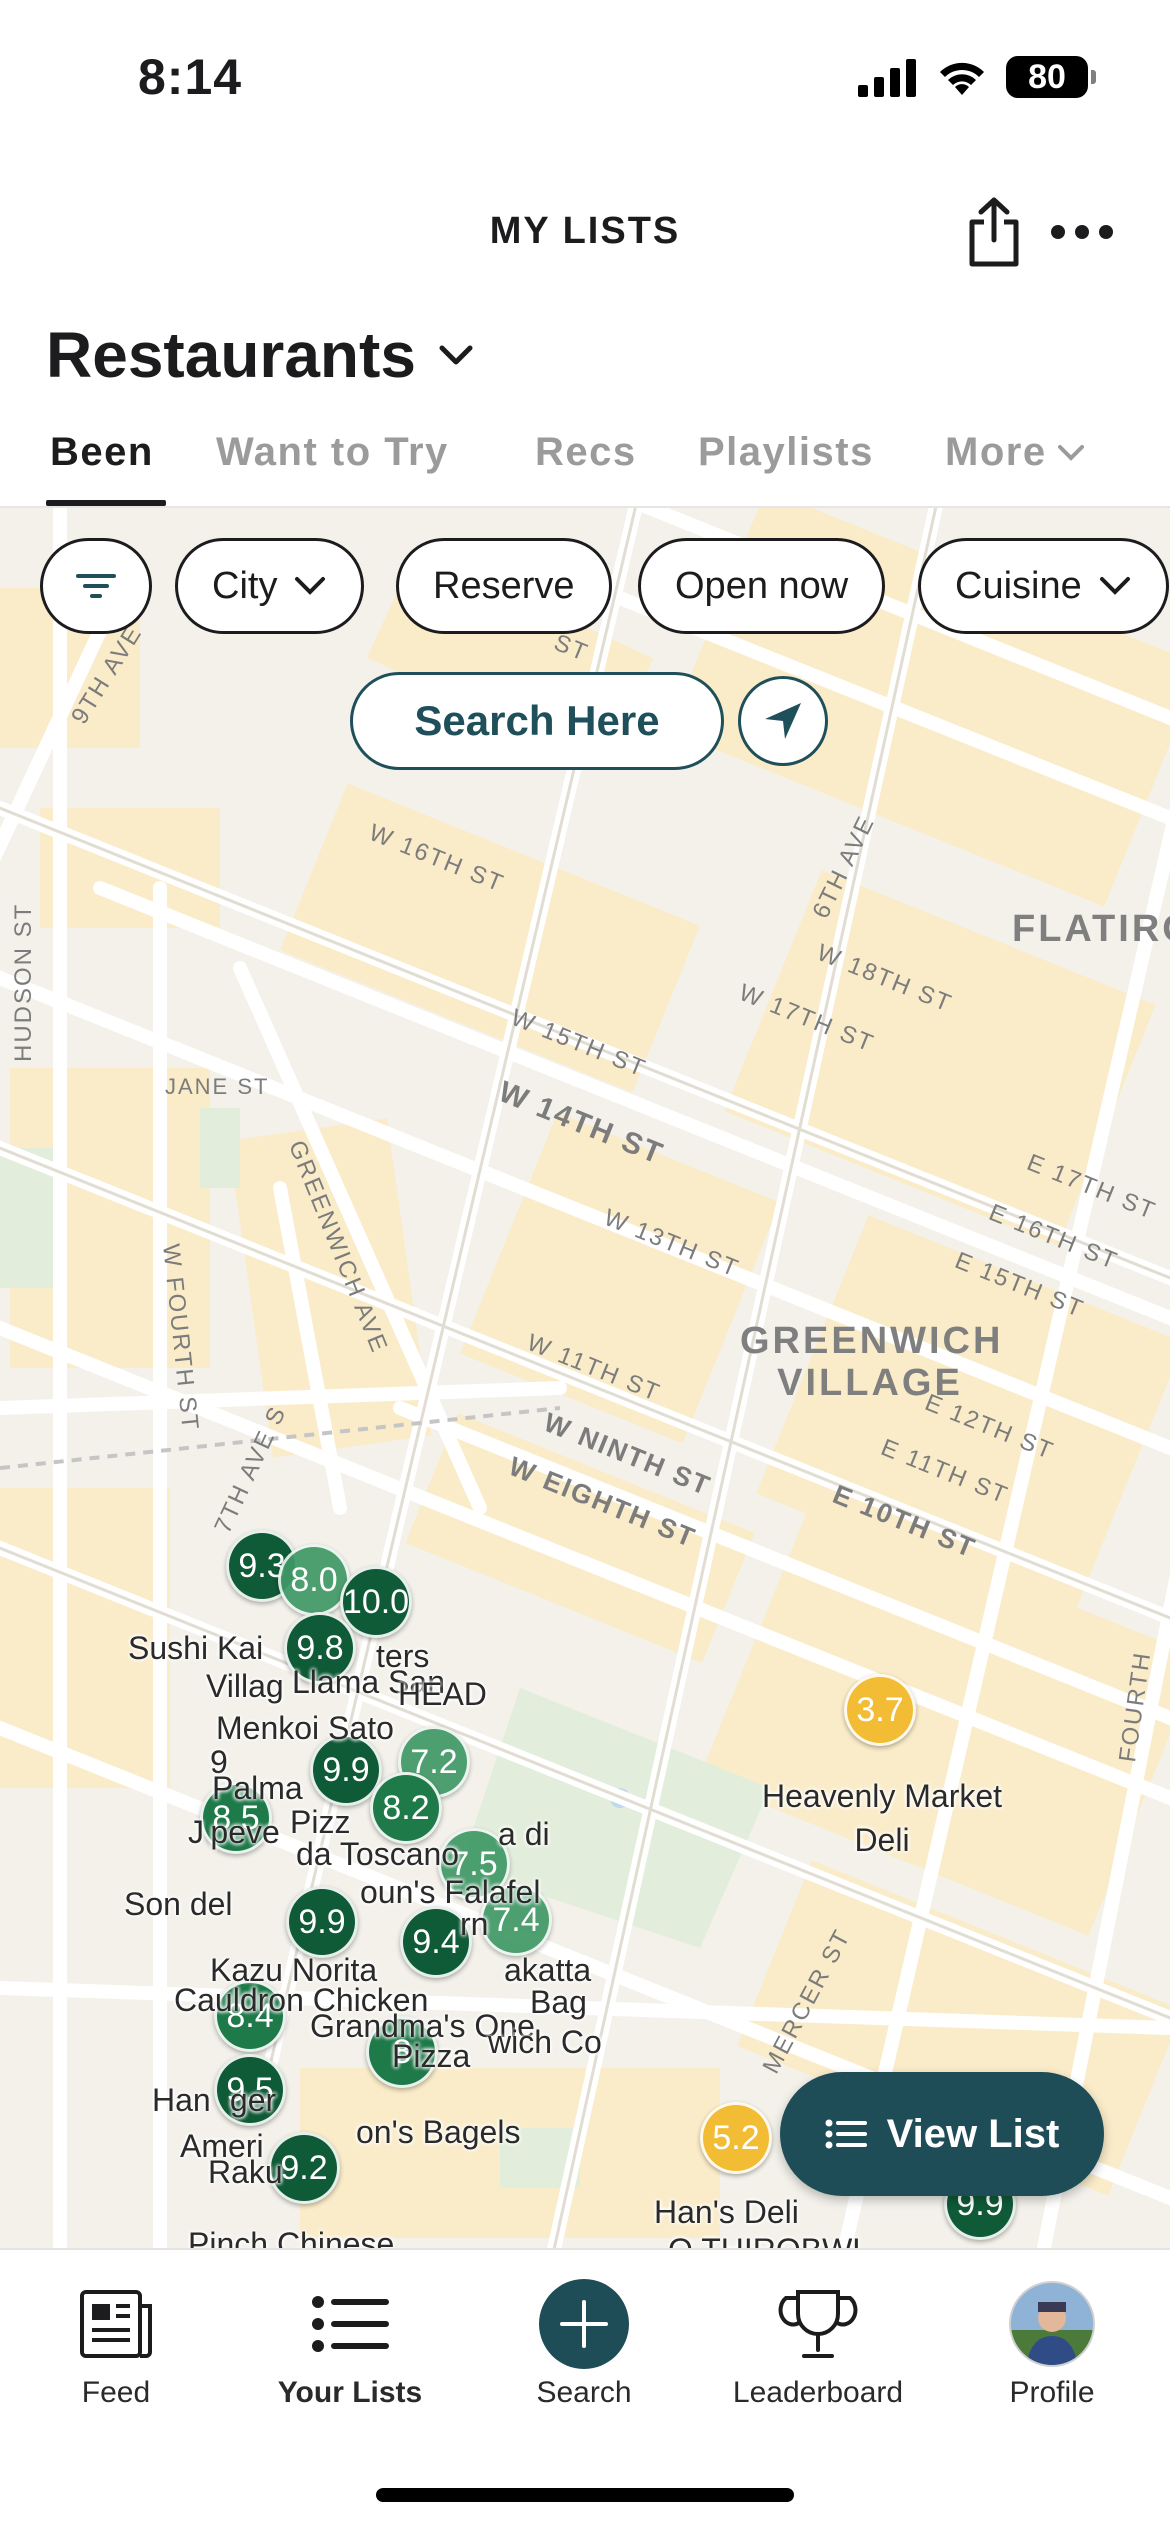 The width and height of the screenshot is (1170, 2532). I want to click on trophy-icon, so click(818, 2324).